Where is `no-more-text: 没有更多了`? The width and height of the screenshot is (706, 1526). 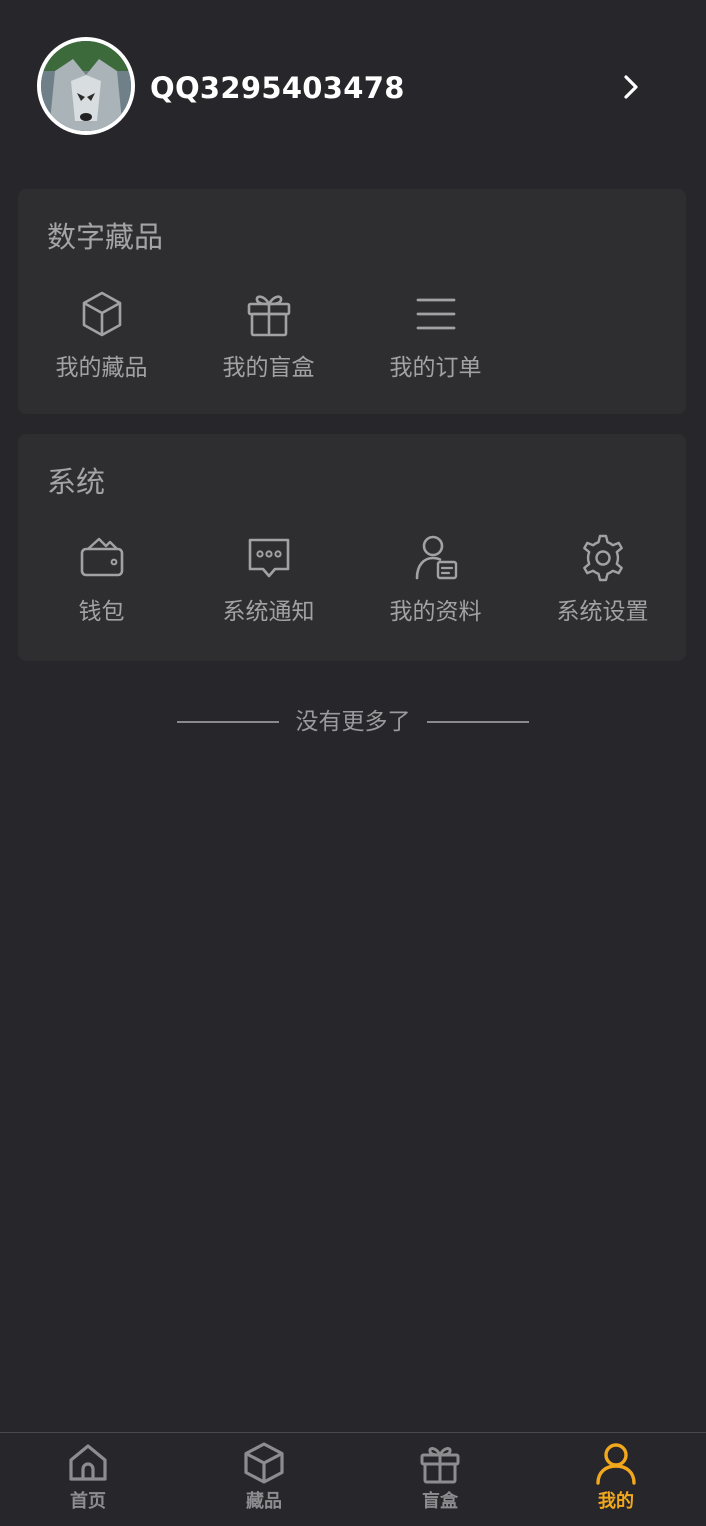
no-more-text: 没有更多了 is located at coordinates (353, 722).